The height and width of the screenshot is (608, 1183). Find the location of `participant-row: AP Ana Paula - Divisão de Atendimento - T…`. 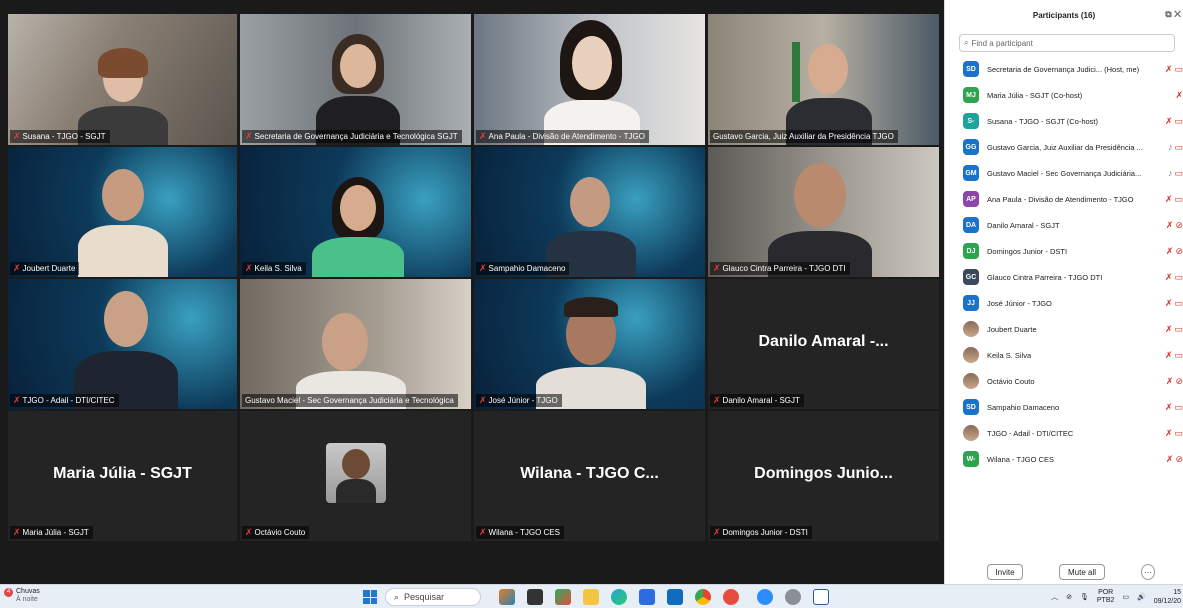

participant-row: AP Ana Paula - Divisão de Atendimento - T… is located at coordinates (1064, 199).